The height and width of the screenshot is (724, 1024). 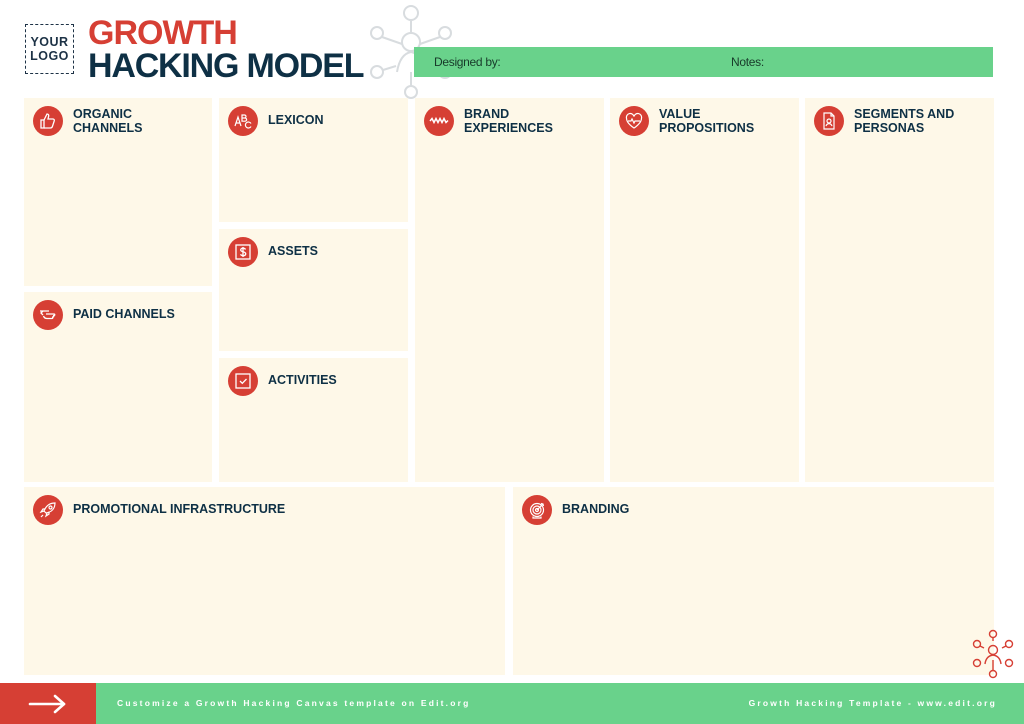 I want to click on section-label: BRAND EXPERIENCES, so click(x=508, y=121).